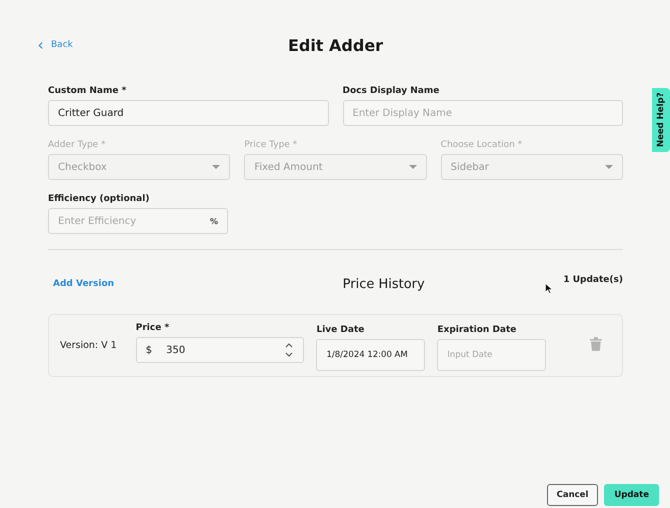  Describe the element at coordinates (335, 167) in the screenshot. I see `dropdown: Fixed Amount` at that location.